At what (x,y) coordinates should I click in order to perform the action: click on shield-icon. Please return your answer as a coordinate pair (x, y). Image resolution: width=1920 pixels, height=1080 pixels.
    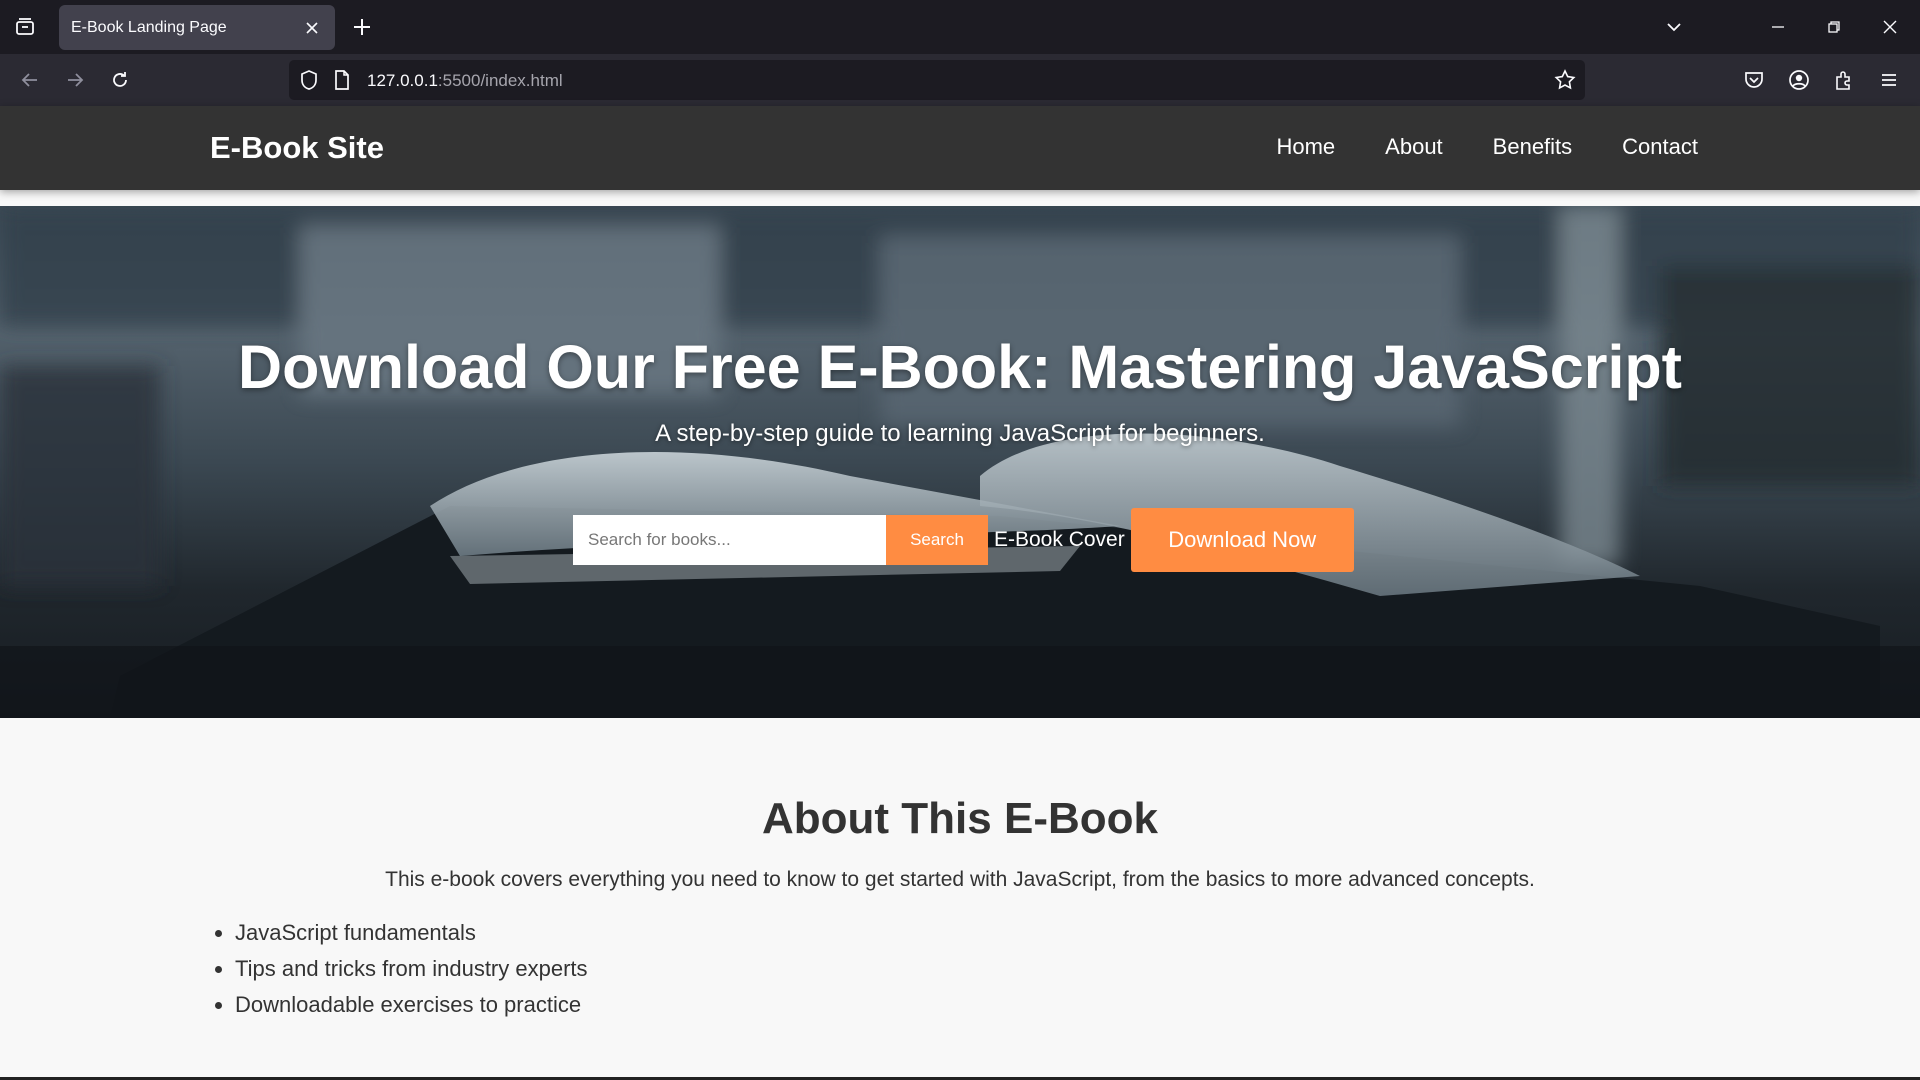
    Looking at the image, I should click on (309, 82).